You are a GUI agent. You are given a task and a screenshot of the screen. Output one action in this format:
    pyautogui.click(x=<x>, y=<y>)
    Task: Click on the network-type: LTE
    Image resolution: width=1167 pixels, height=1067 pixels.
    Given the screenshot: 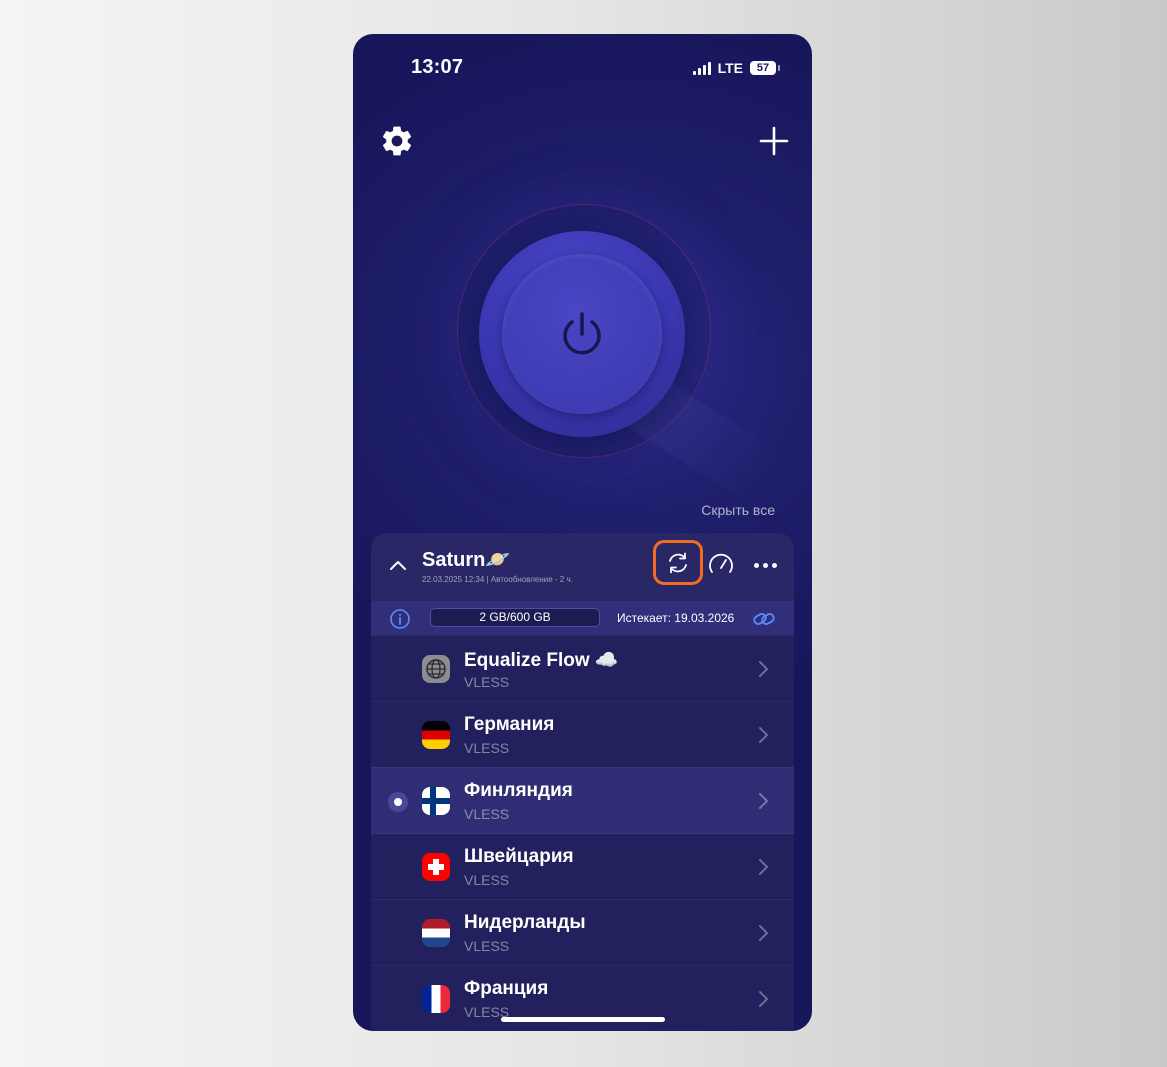 What is the action you would take?
    pyautogui.click(x=730, y=68)
    